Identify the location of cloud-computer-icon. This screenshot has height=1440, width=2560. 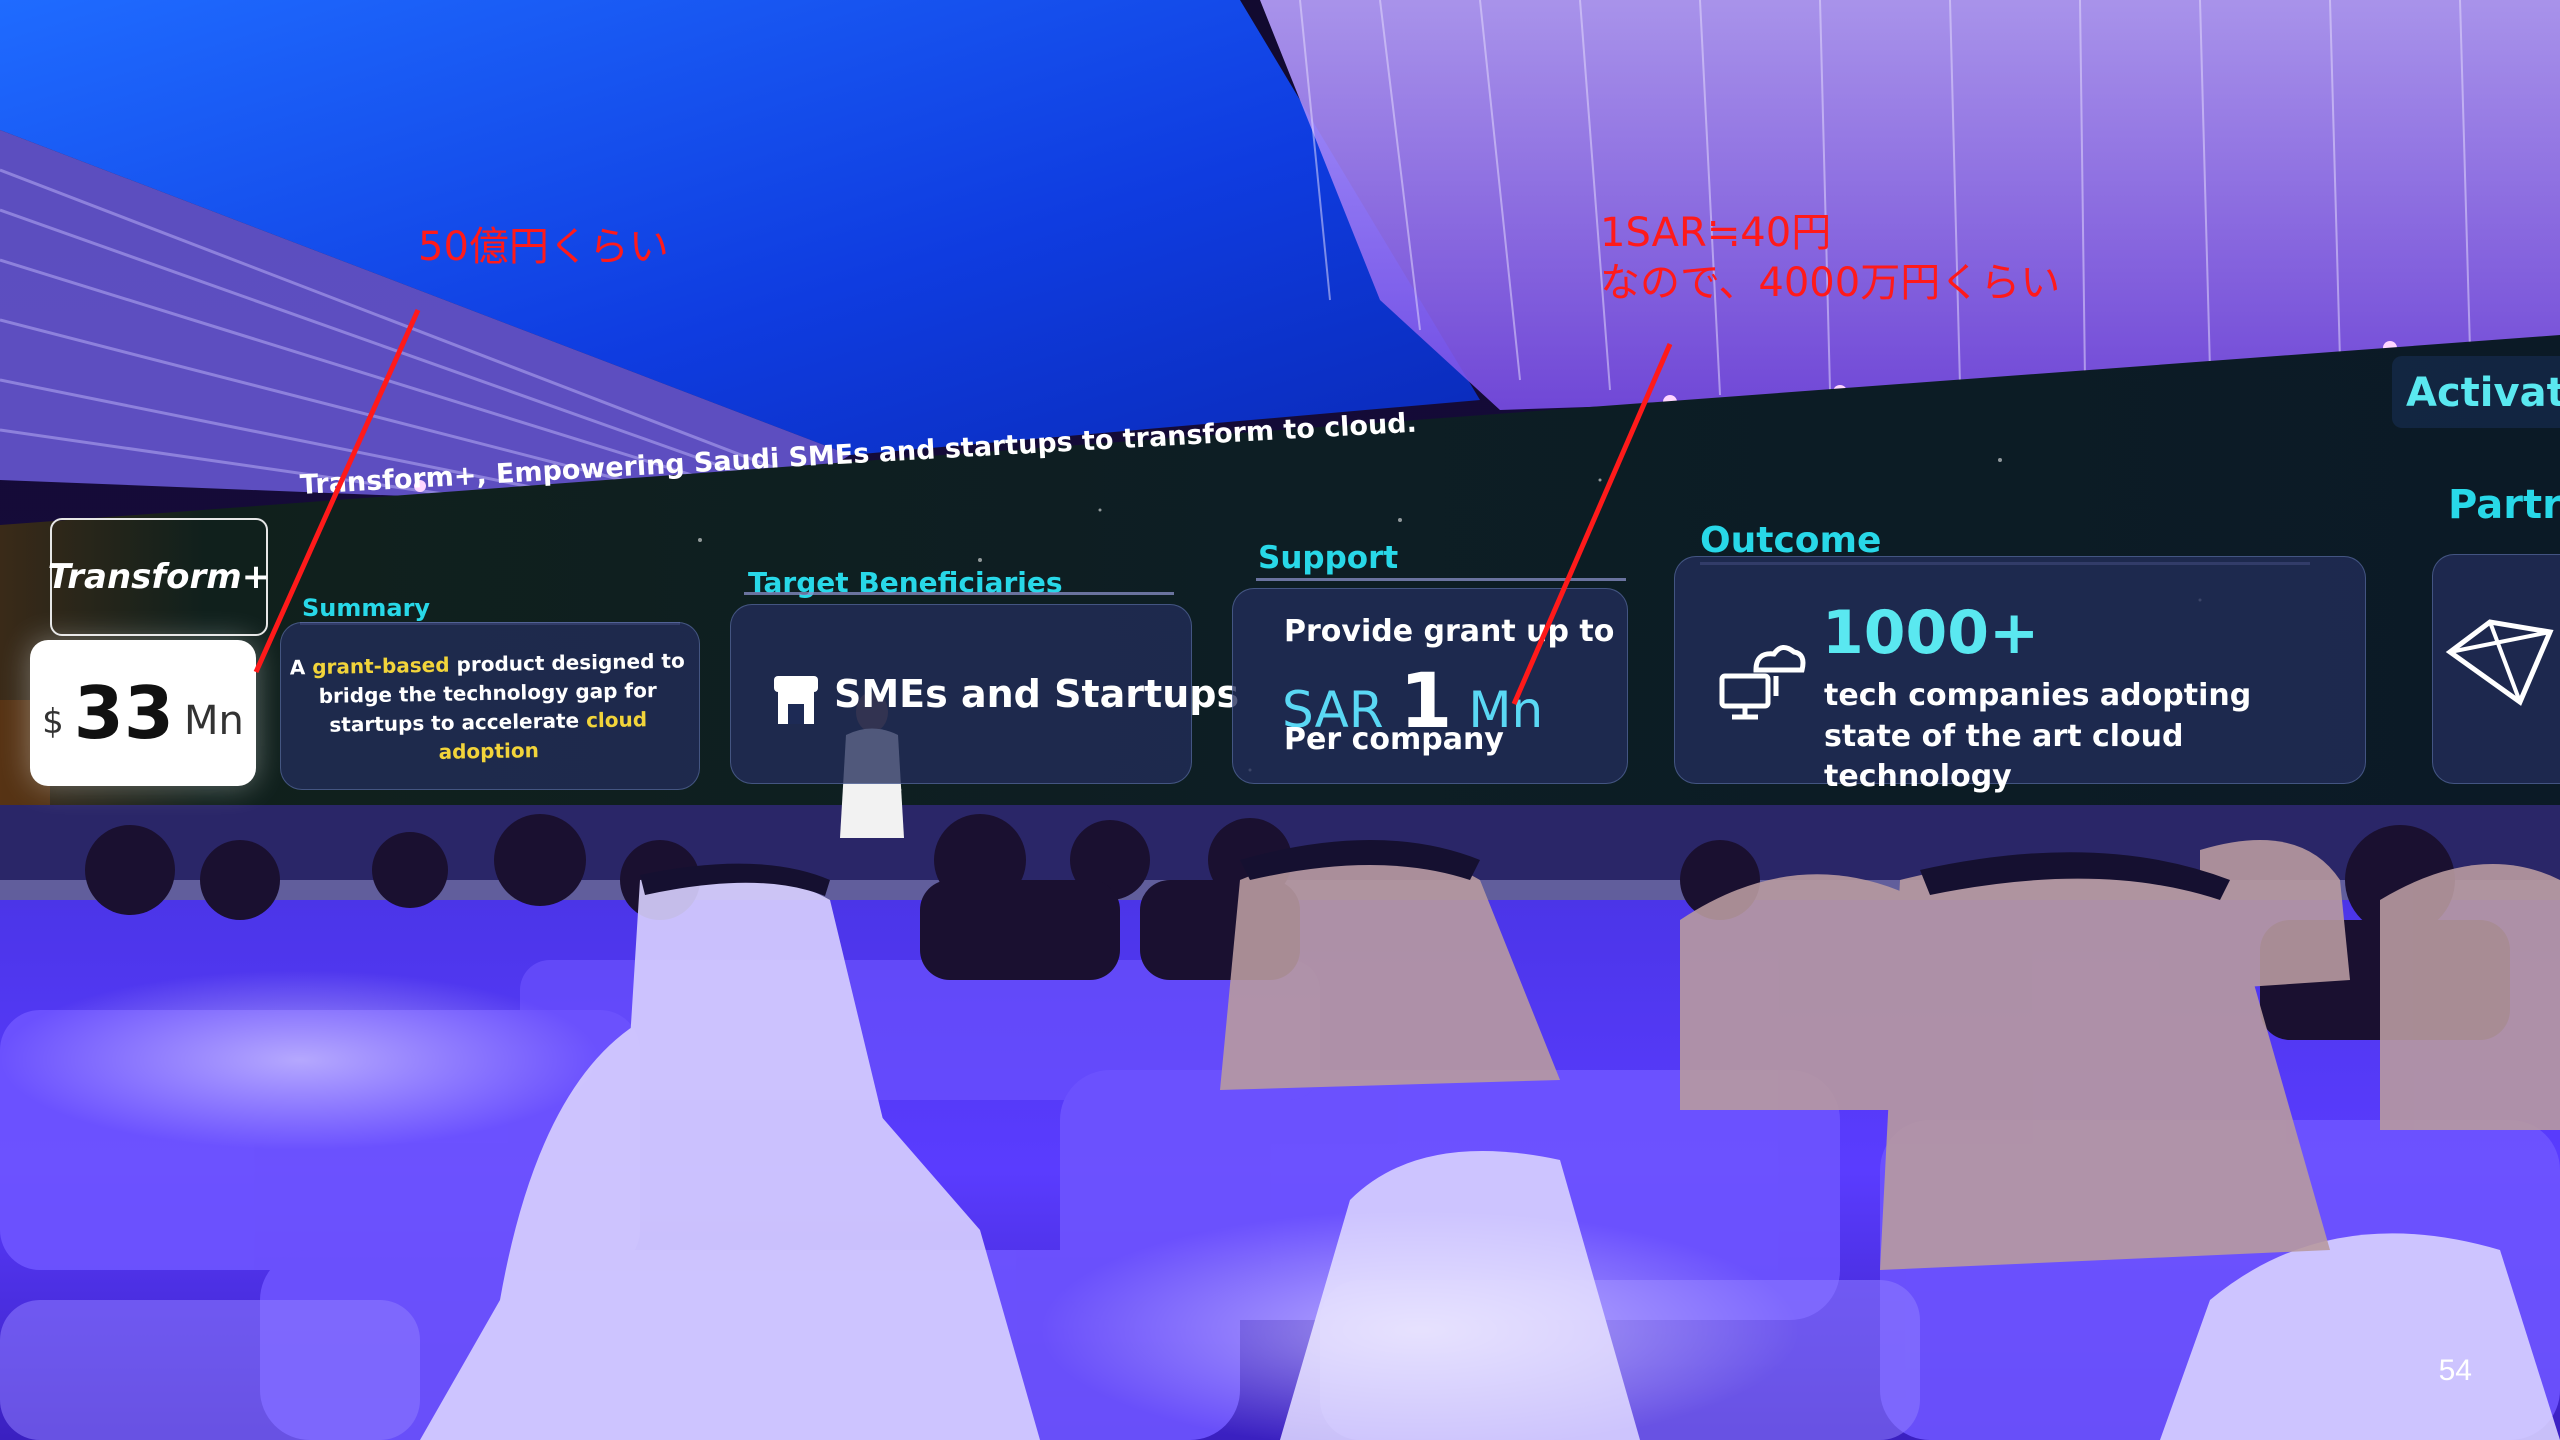
(1762, 682).